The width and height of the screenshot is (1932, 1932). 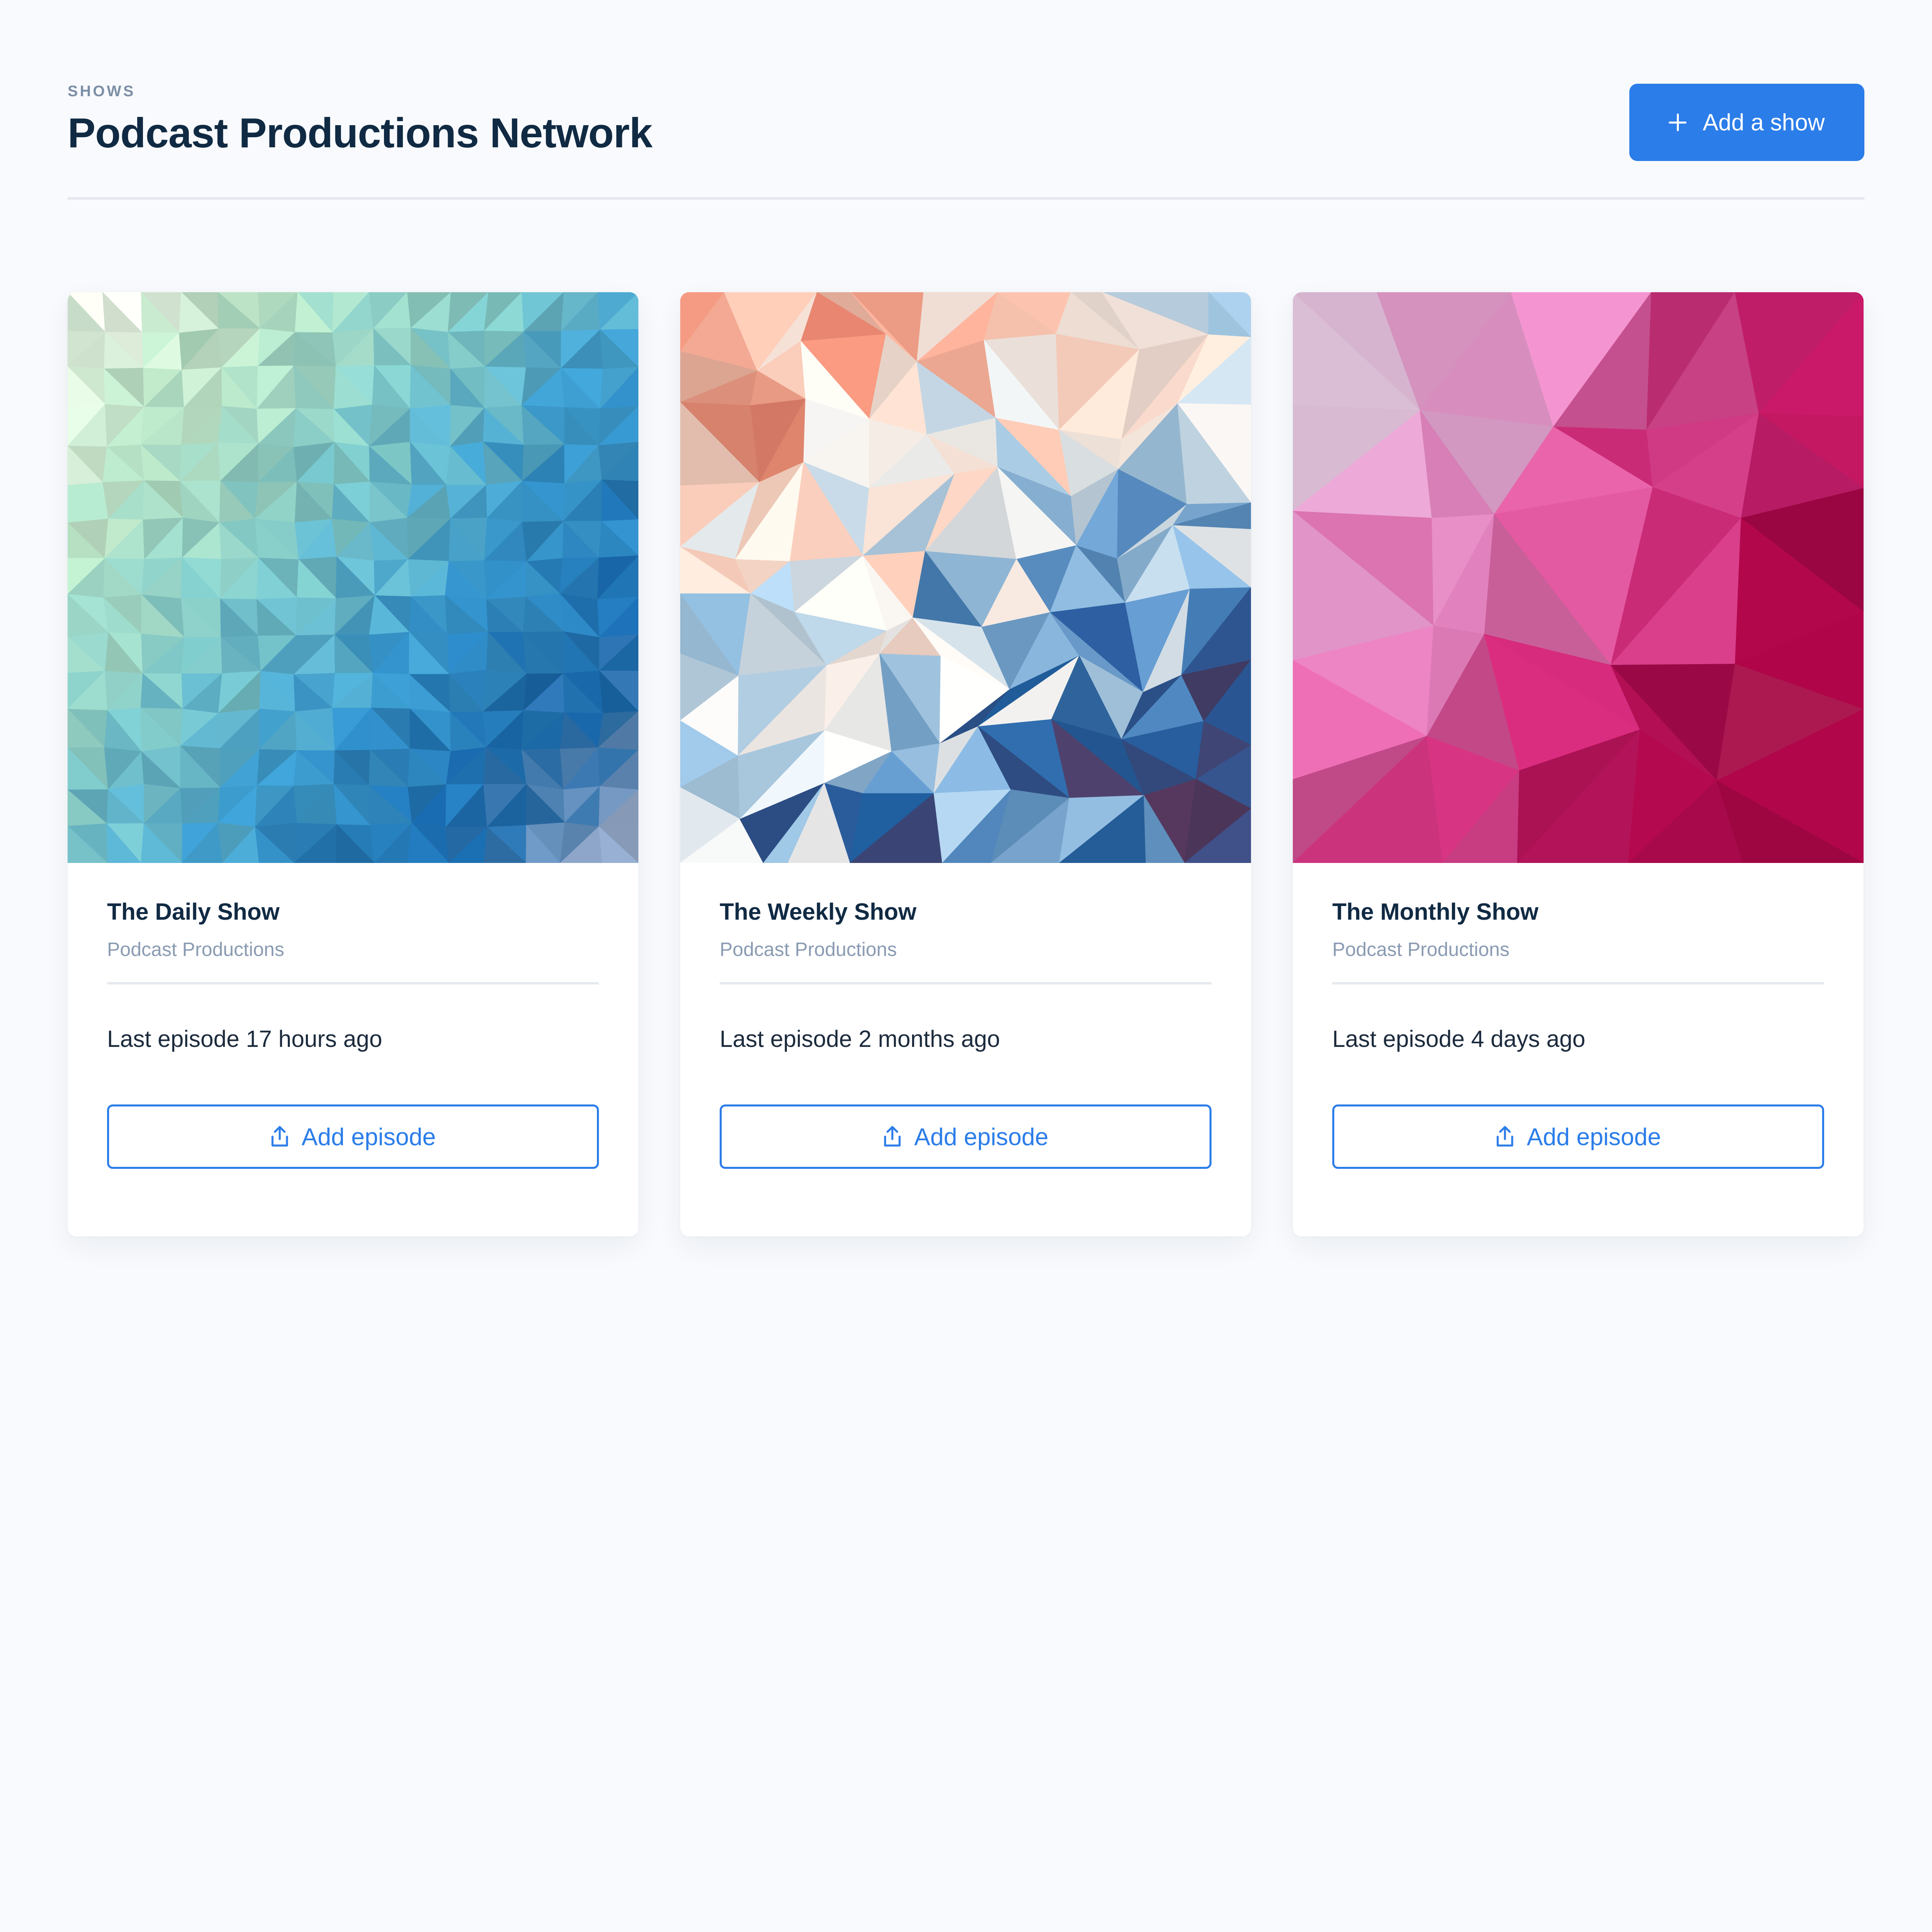 I want to click on section-eyebrow: SHOWS, so click(x=102, y=91).